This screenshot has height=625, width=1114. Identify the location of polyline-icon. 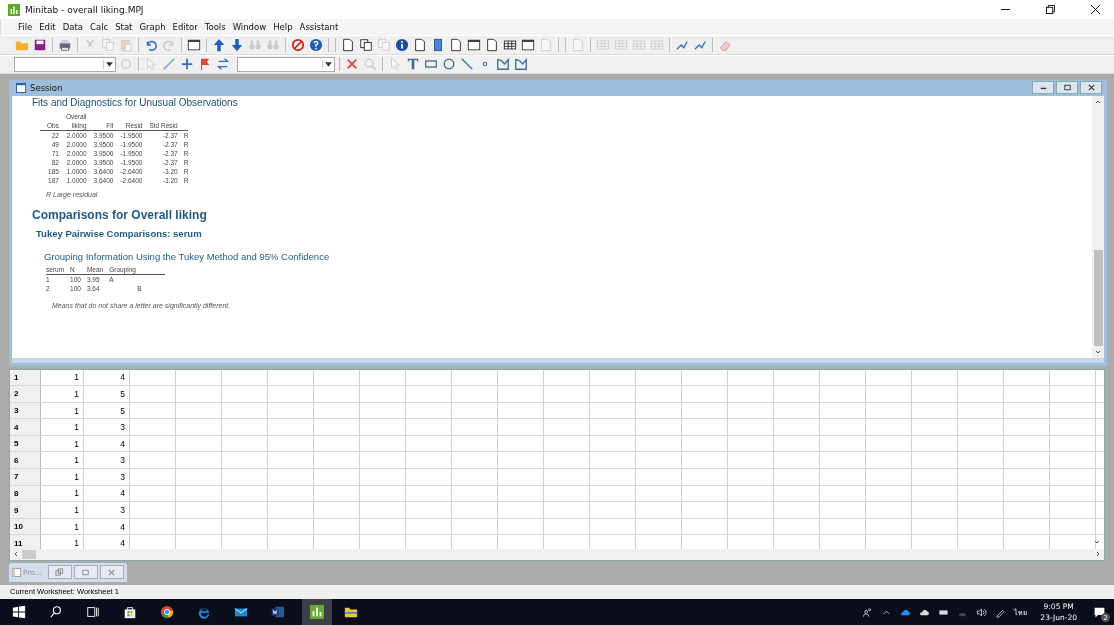
(503, 64).